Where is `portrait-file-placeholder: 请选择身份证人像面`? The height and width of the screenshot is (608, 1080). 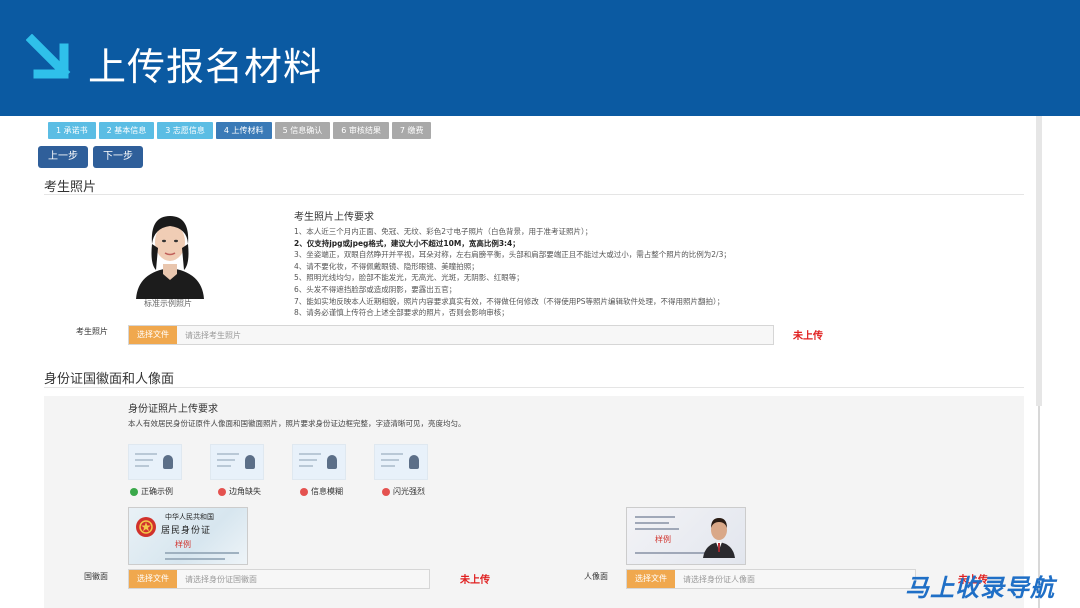
portrait-file-placeholder: 请选择身份证人像面 is located at coordinates (719, 579).